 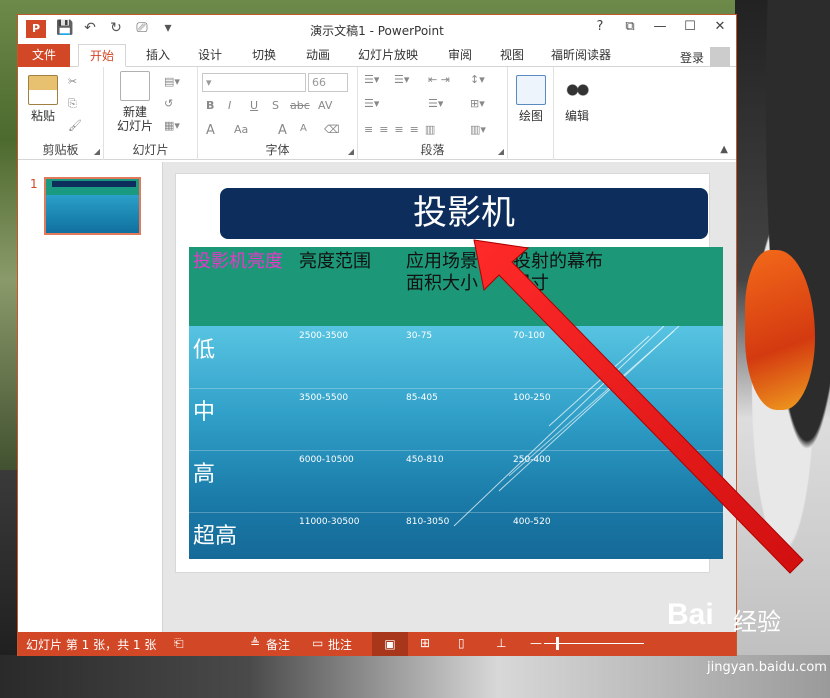 I want to click on maximize-icon: ☐, so click(x=690, y=26).